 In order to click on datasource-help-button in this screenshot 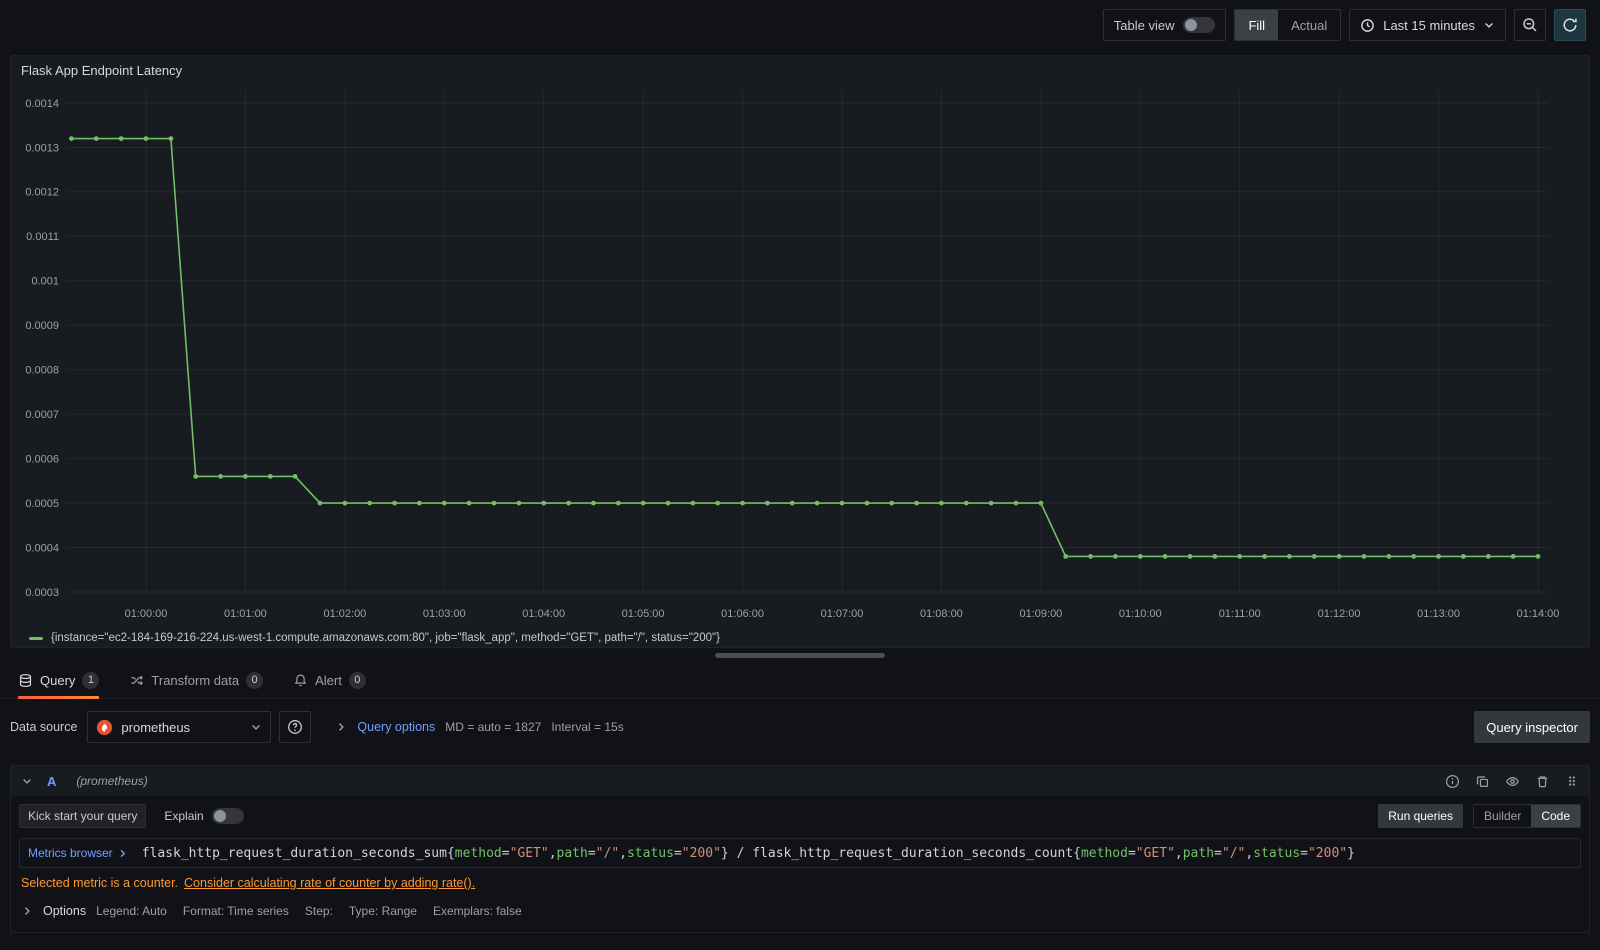, I will do `click(295, 727)`.